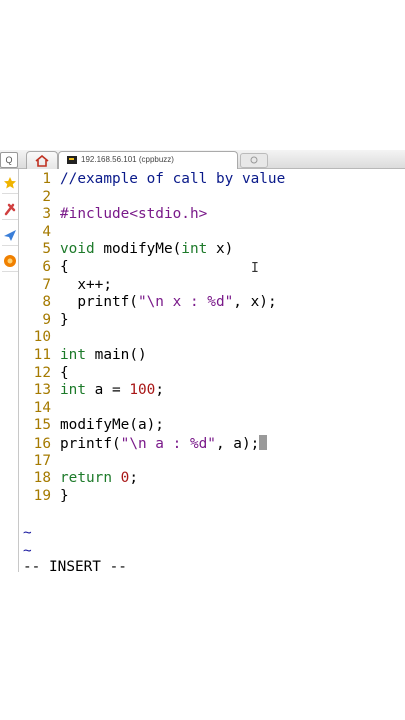  I want to click on tab-strip: Q 192.168.56.101 (cppbuzz), so click(202, 159).